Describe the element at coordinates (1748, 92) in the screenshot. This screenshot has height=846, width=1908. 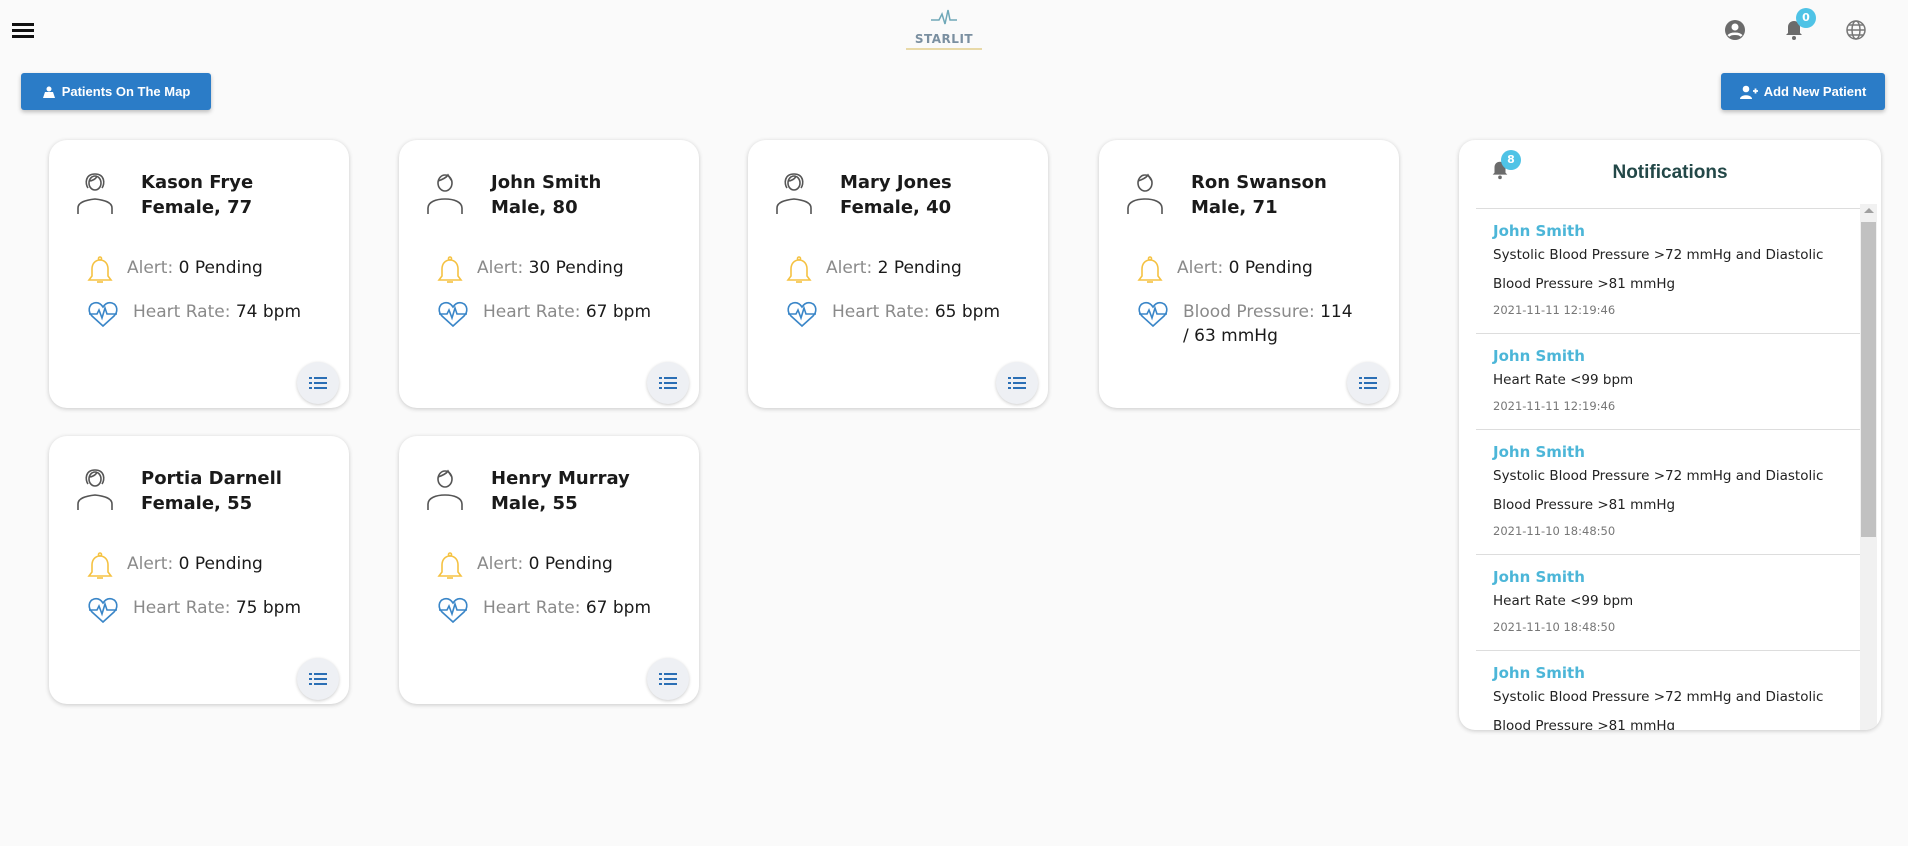
I see `user-plus-icon` at that location.